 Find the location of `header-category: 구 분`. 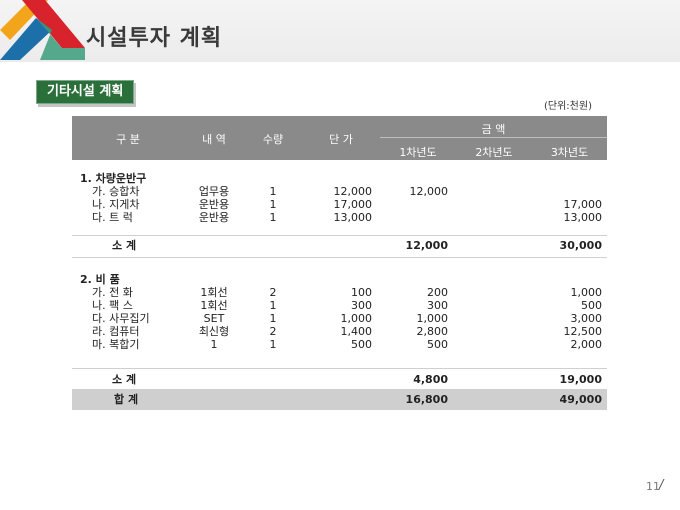

header-category: 구 분 is located at coordinates (128, 139).